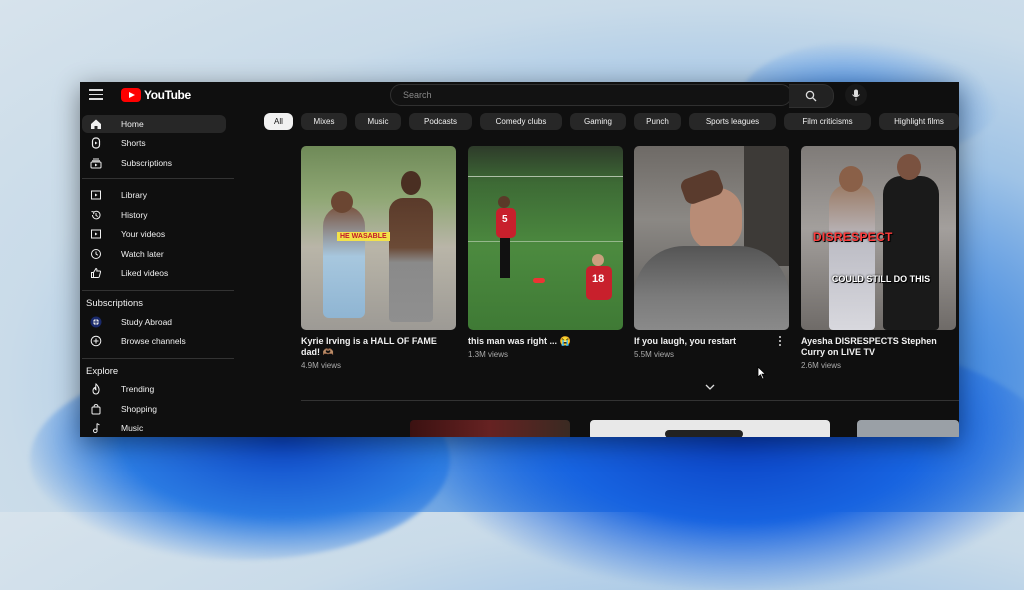 Image resolution: width=1024 pixels, height=590 pixels. What do you see at coordinates (543, 341) in the screenshot?
I see `video-title: this man was right ... 😭` at bounding box center [543, 341].